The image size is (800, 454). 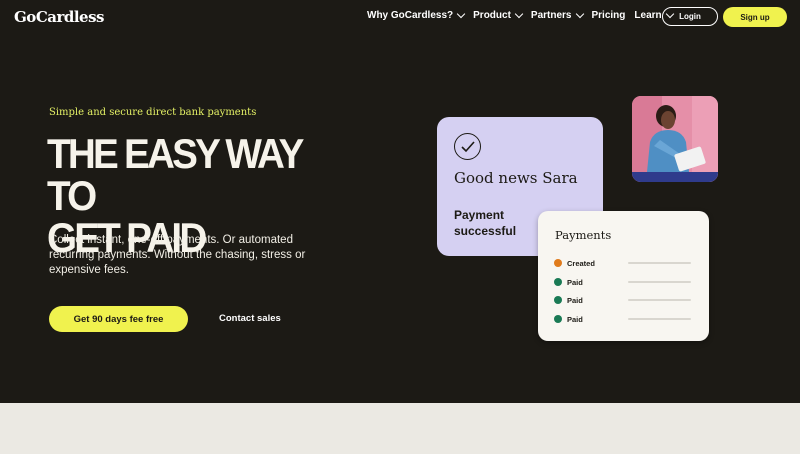 I want to click on gocardless-logo: GoCardless, so click(x=59, y=17).